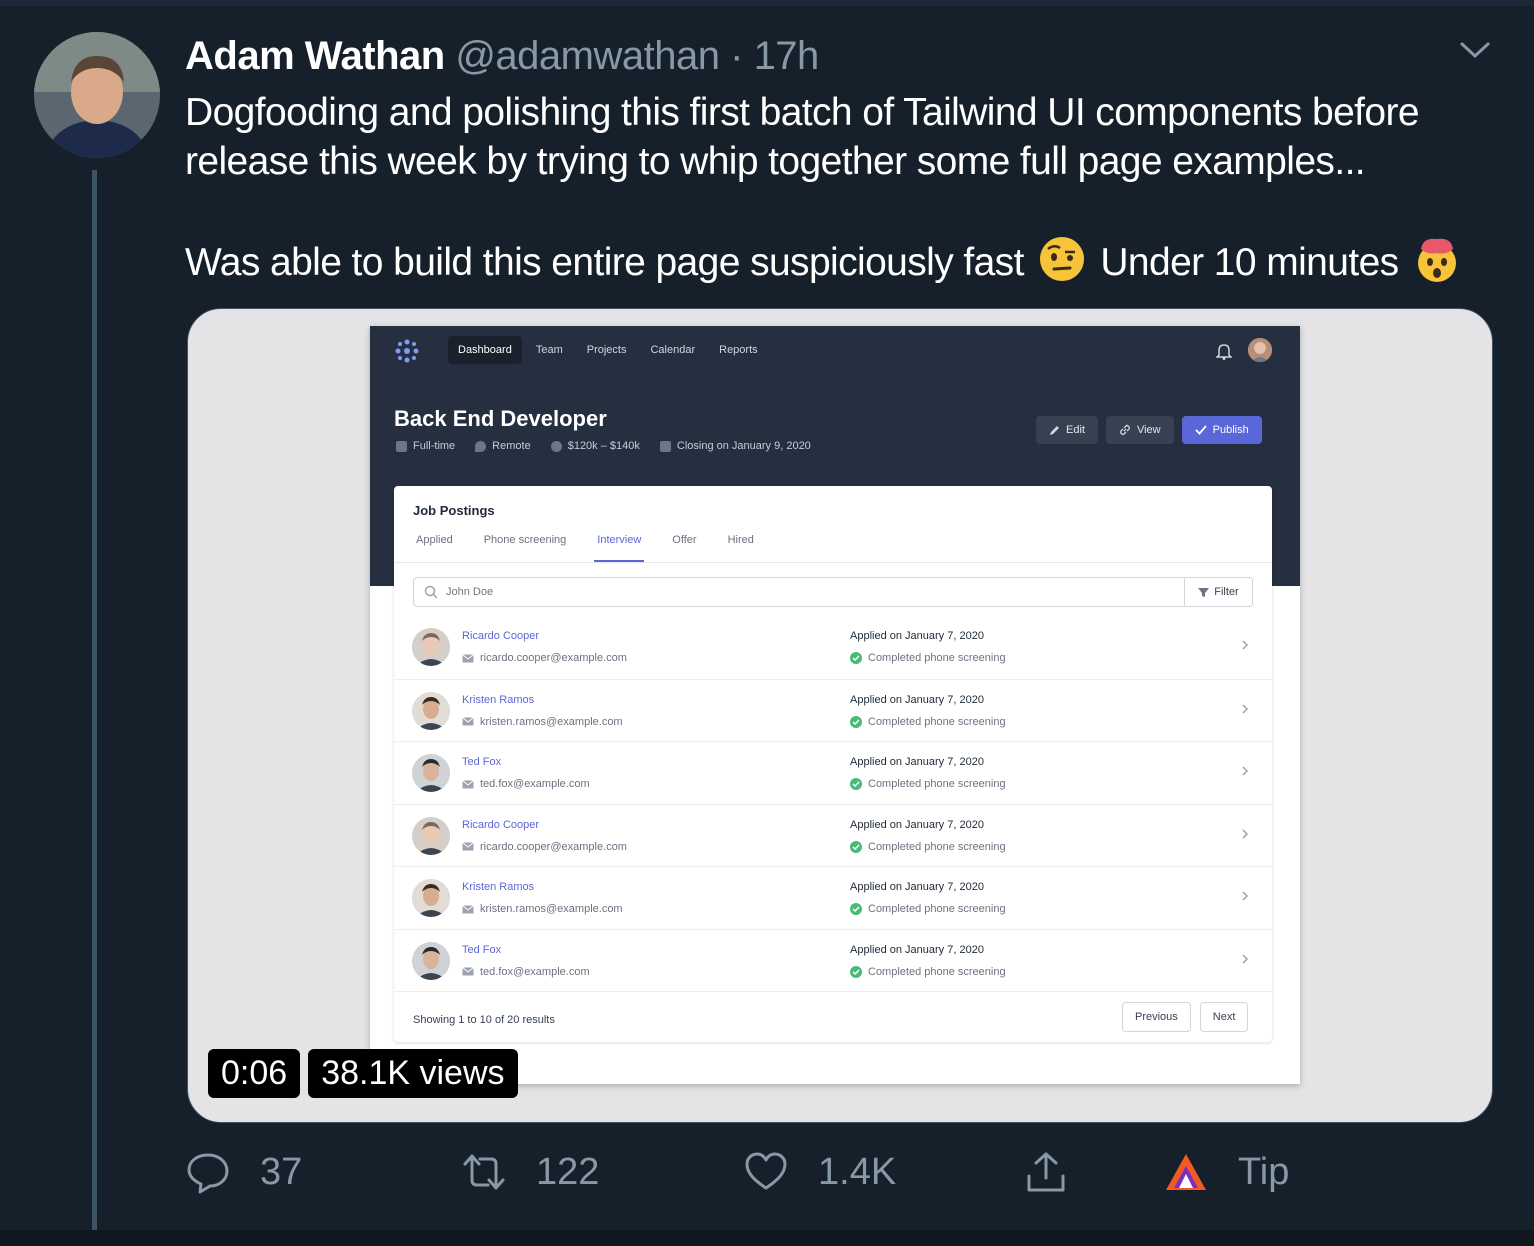 This screenshot has height=1246, width=1534. What do you see at coordinates (1475, 50) in the screenshot?
I see `chevron-down-icon` at bounding box center [1475, 50].